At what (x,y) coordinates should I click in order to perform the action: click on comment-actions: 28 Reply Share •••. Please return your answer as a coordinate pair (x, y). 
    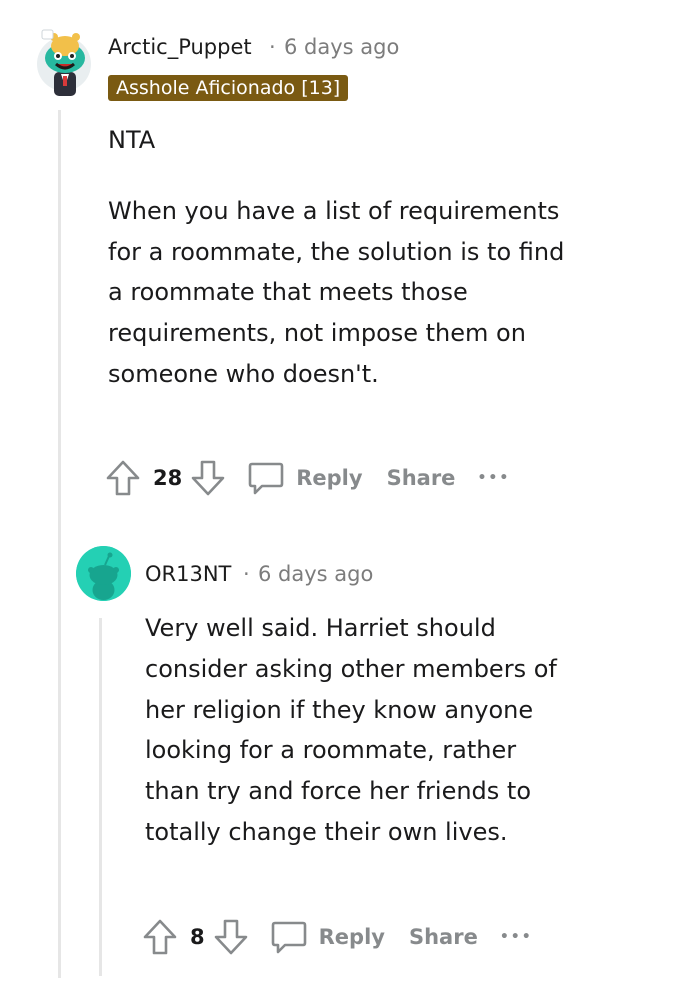
    Looking at the image, I should click on (307, 478).